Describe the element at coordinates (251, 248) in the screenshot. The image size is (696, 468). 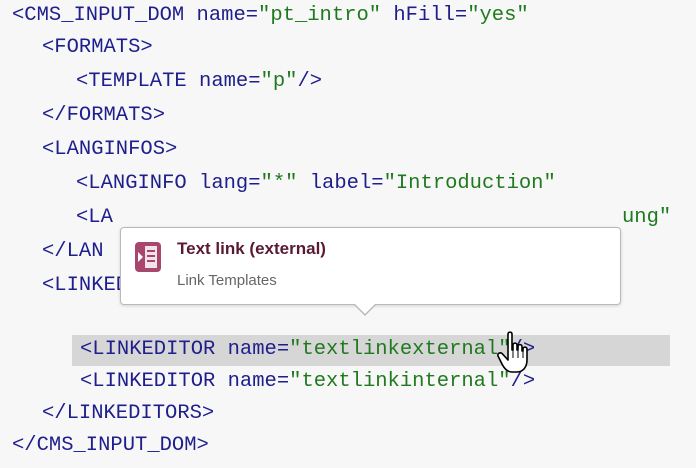
I see `tooltip-title: Text link (external)` at that location.